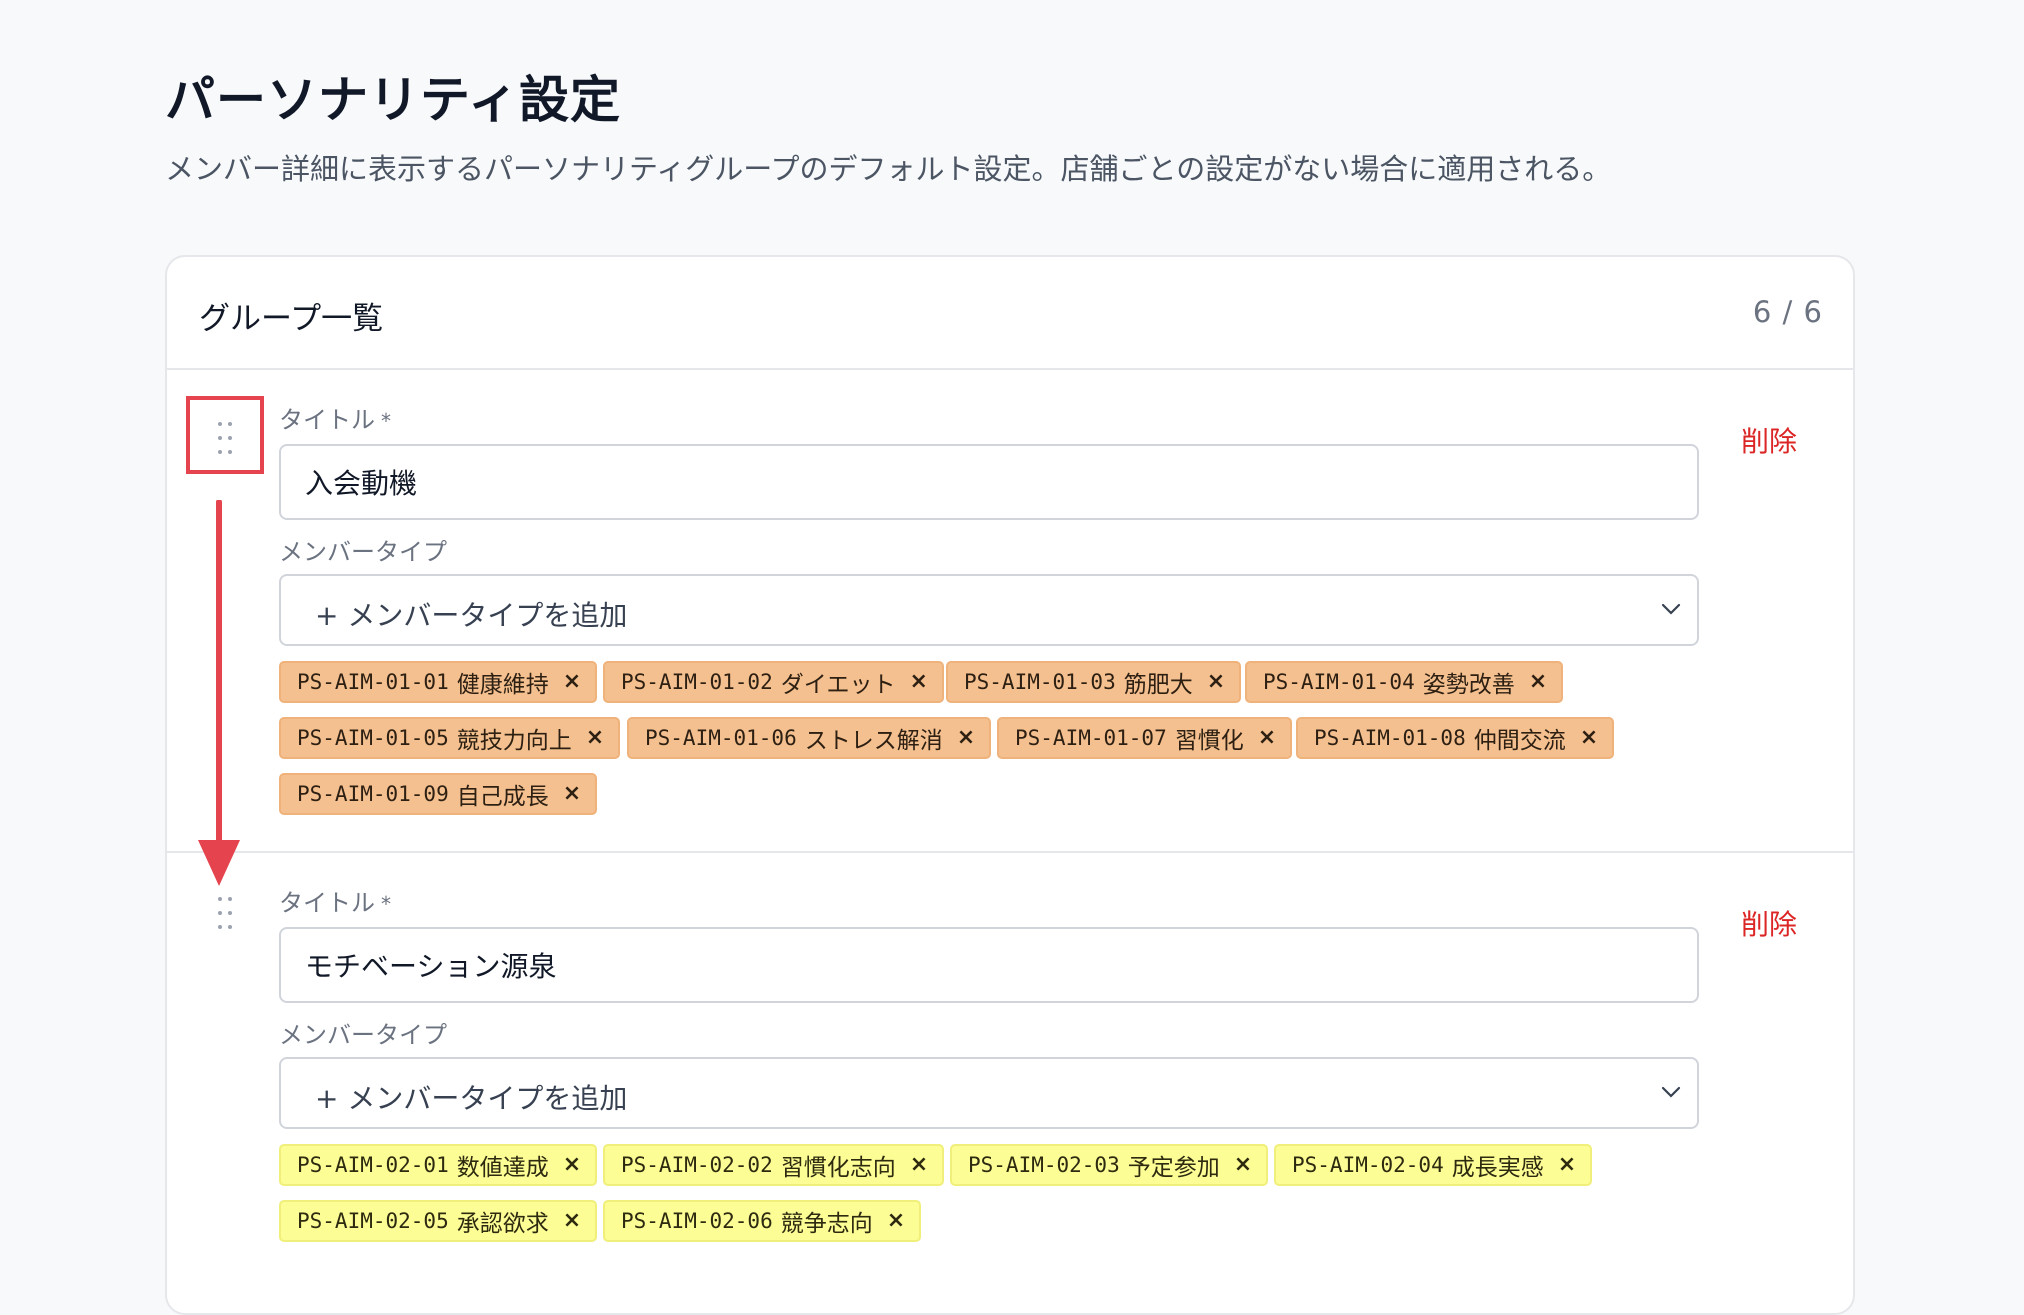  I want to click on member-type-tag: PS-AIM-02-05 承認欲求 ×, so click(438, 1221).